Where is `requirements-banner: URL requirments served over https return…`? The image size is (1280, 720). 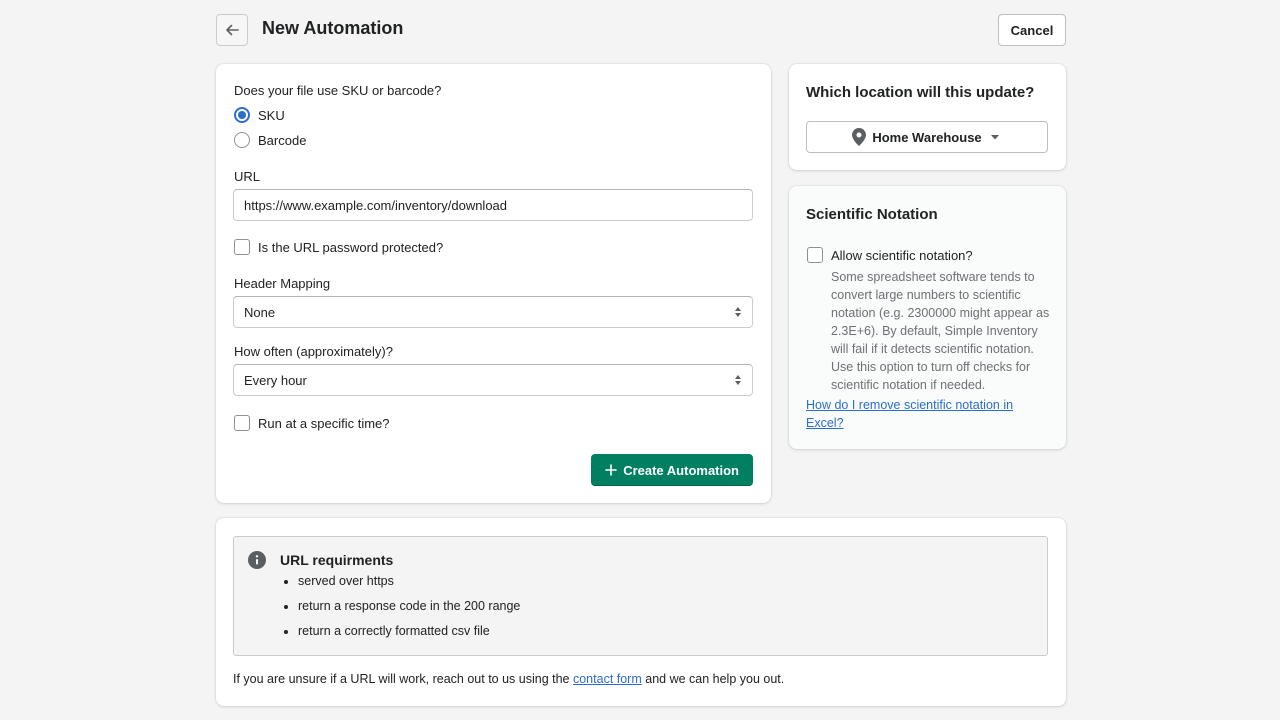
requirements-banner: URL requirments served over https return… is located at coordinates (640, 596).